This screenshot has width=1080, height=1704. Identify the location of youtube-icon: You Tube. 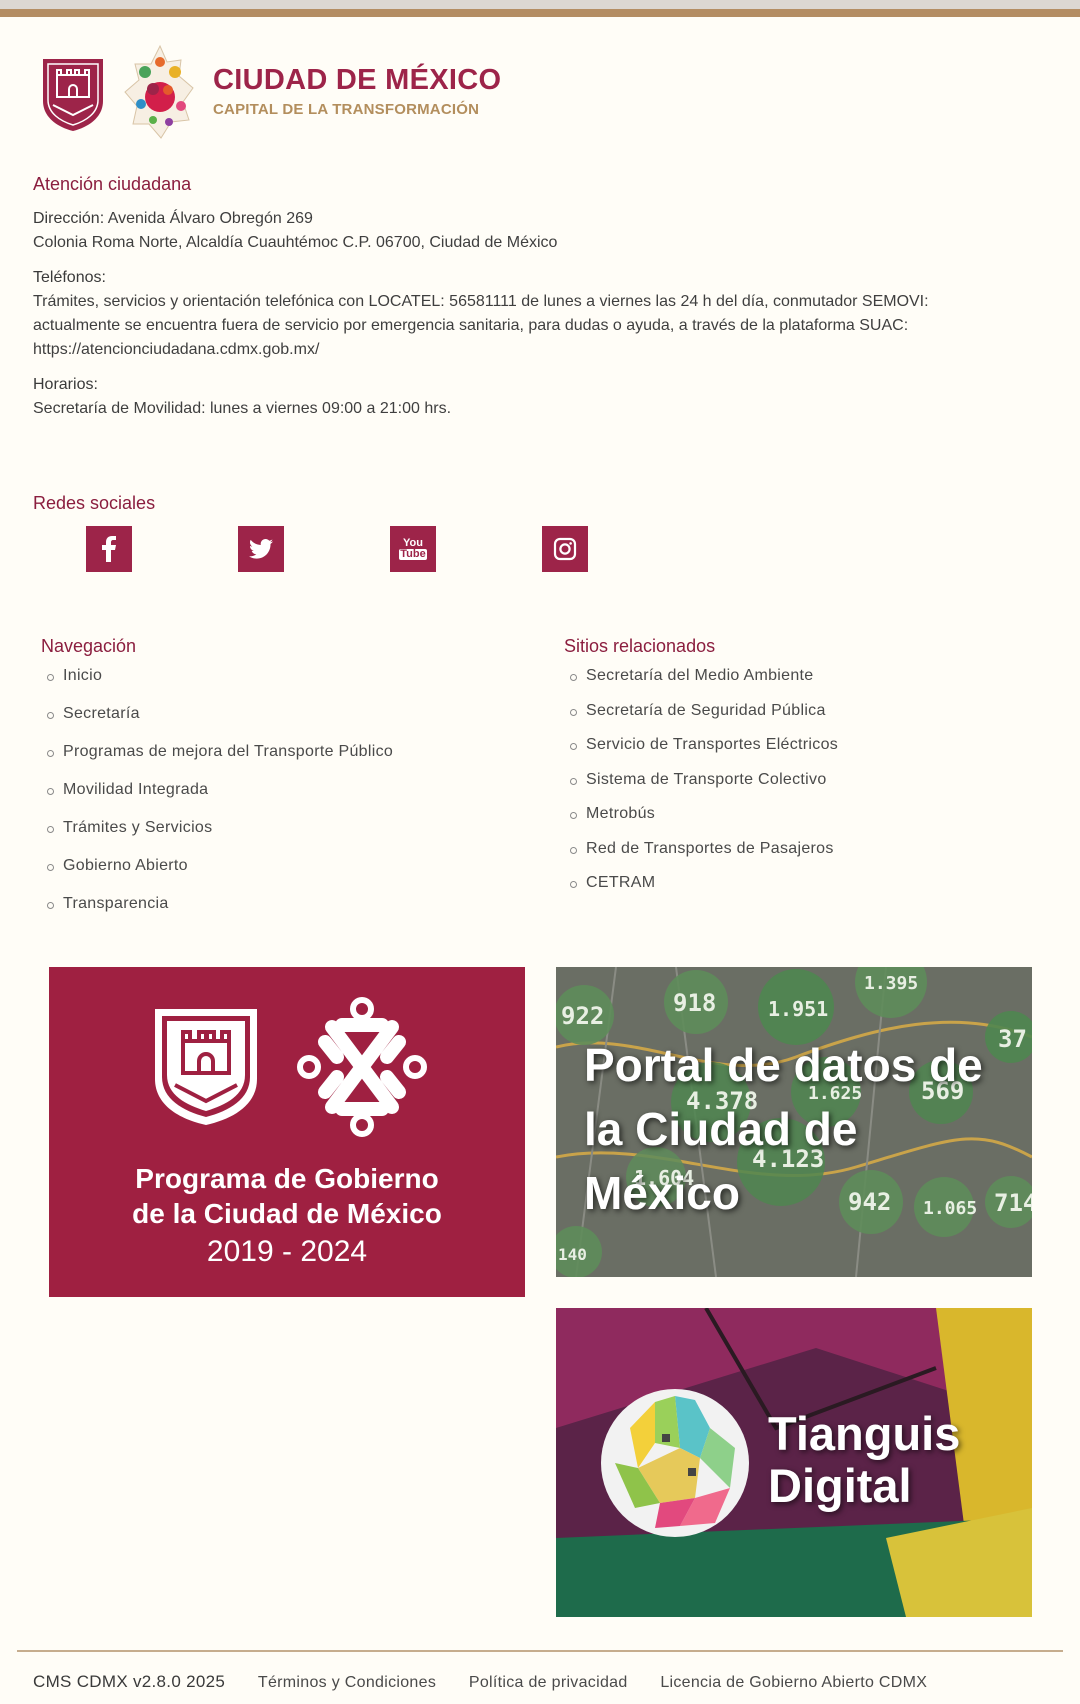
(413, 549).